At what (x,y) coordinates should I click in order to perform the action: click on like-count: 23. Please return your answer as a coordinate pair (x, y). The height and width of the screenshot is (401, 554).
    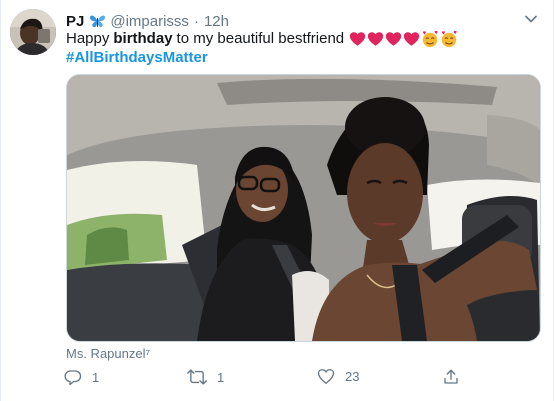
    Looking at the image, I should click on (352, 376).